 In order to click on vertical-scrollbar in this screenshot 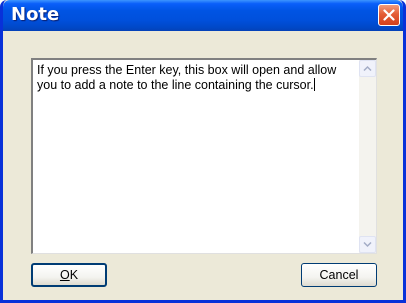, I will do `click(367, 156)`.